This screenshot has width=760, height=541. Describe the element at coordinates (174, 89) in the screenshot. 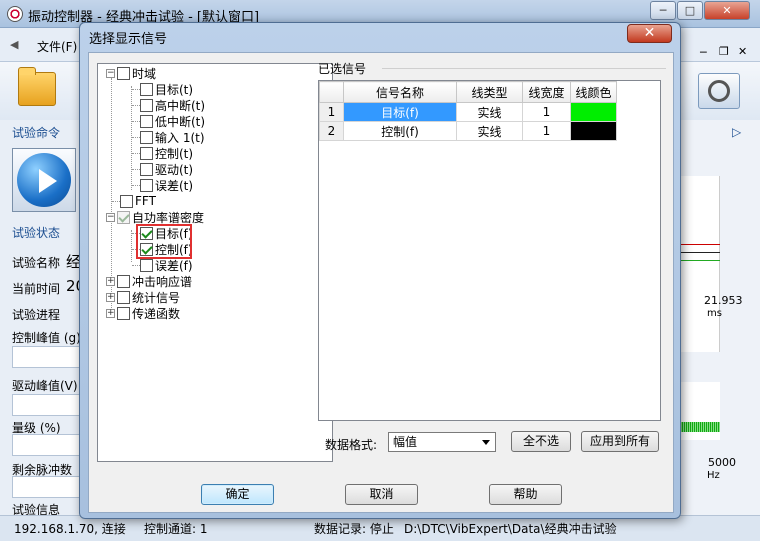

I see `tree-label: 目标(t)` at that location.